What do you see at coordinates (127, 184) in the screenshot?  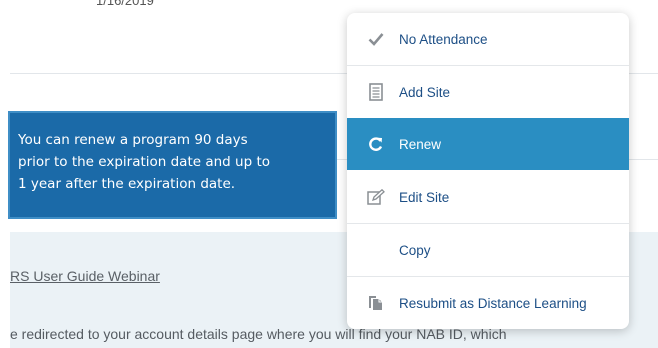 I see `tooltip-line: 1 year after the expiration date.` at bounding box center [127, 184].